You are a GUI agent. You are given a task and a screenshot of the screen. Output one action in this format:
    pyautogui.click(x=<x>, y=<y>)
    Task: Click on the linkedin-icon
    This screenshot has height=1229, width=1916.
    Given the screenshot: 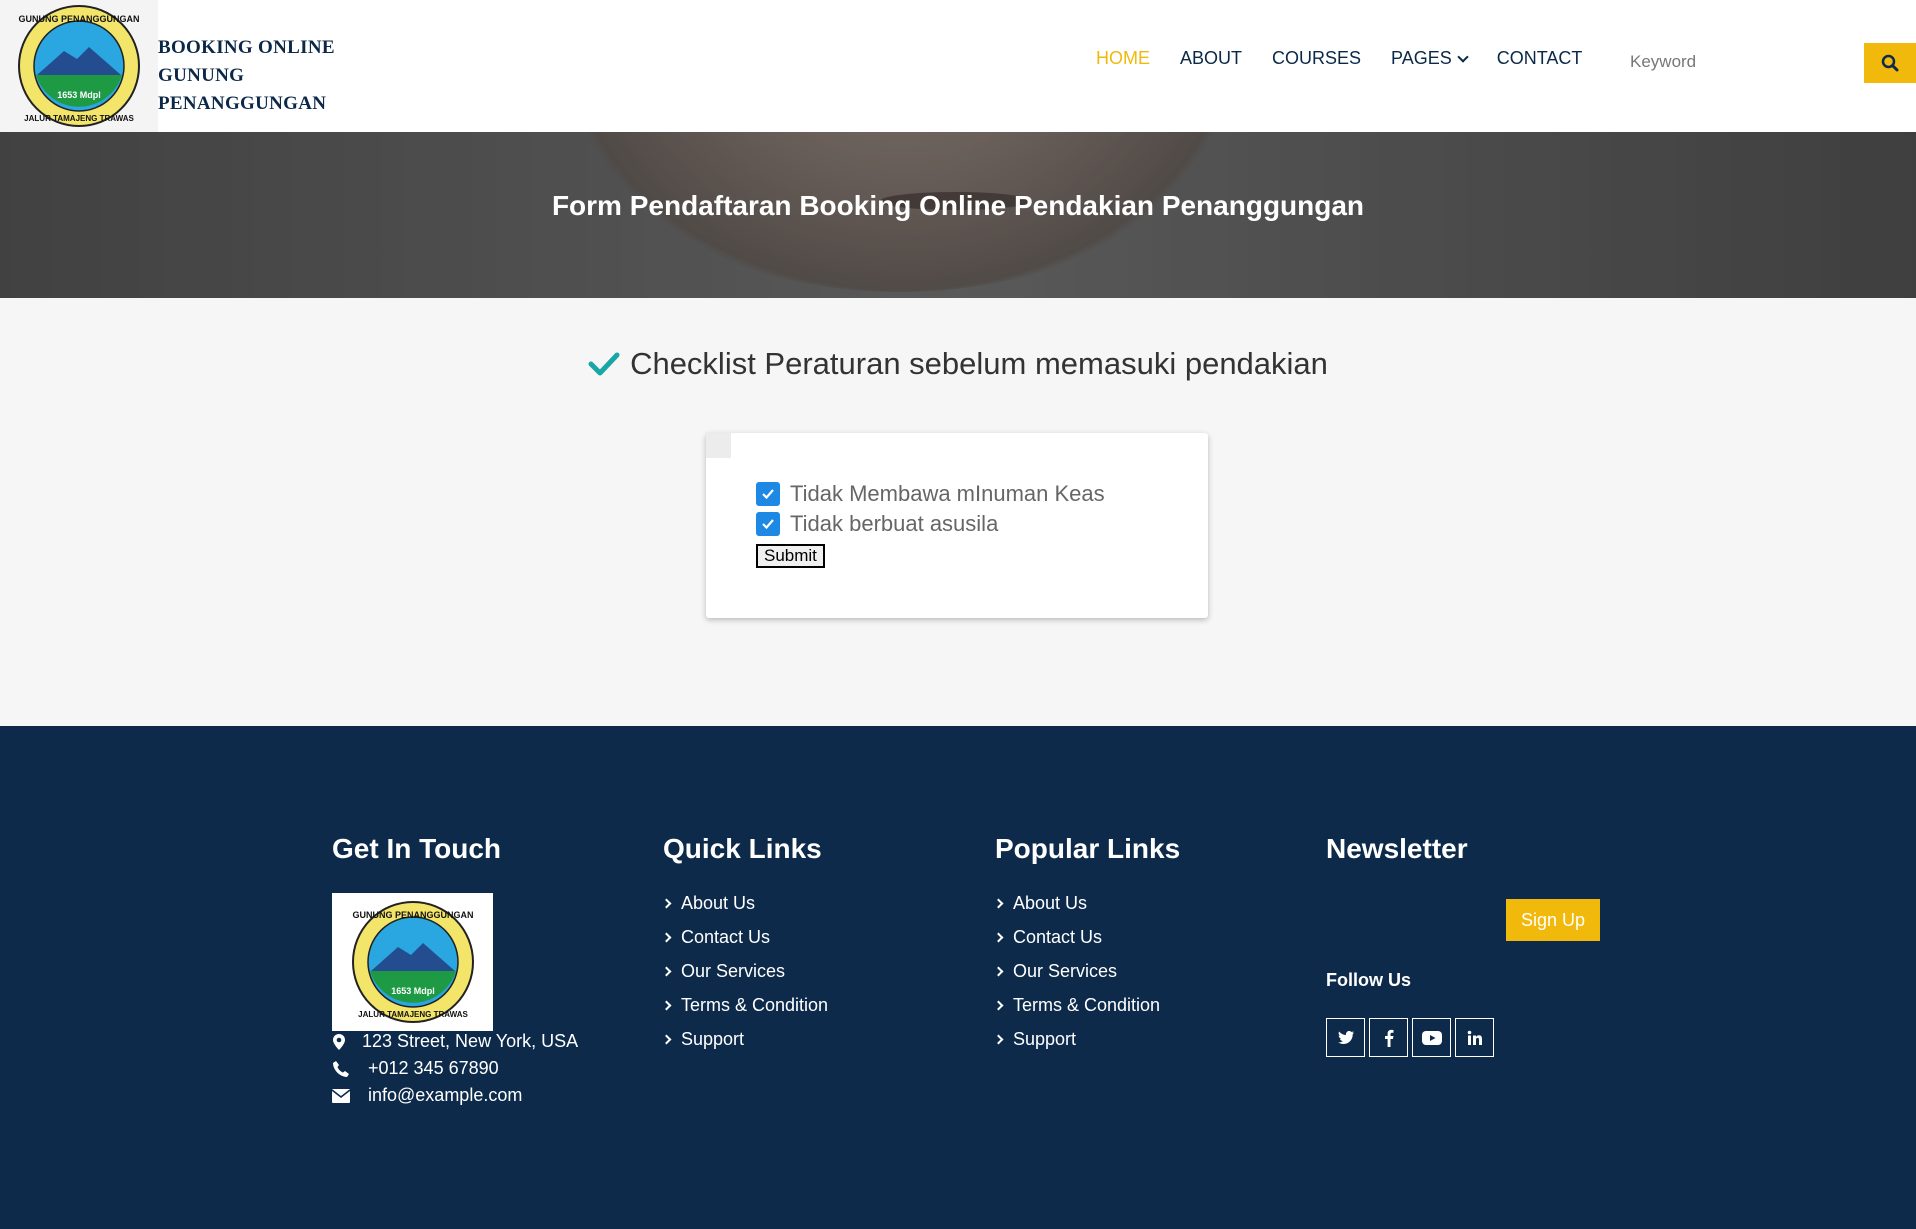 What is the action you would take?
    pyautogui.click(x=1474, y=1037)
    